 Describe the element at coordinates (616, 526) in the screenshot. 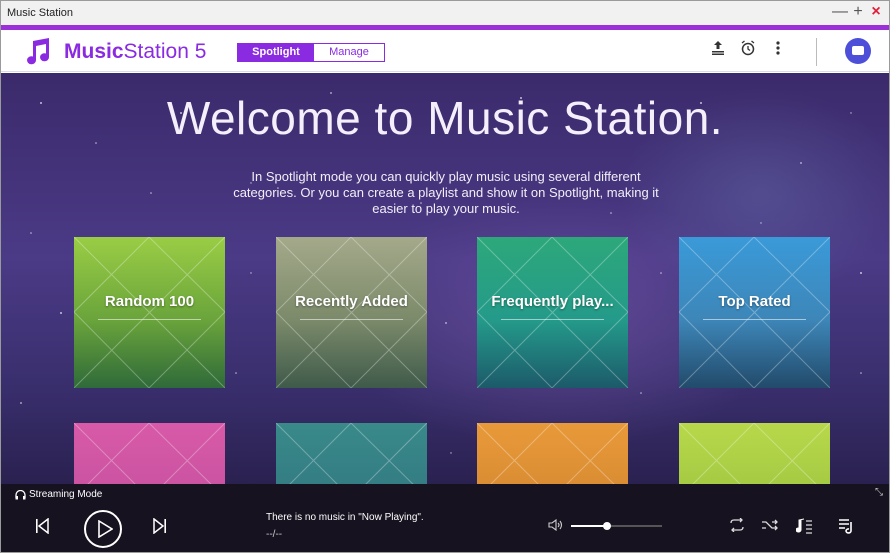

I see `volume-slider` at that location.